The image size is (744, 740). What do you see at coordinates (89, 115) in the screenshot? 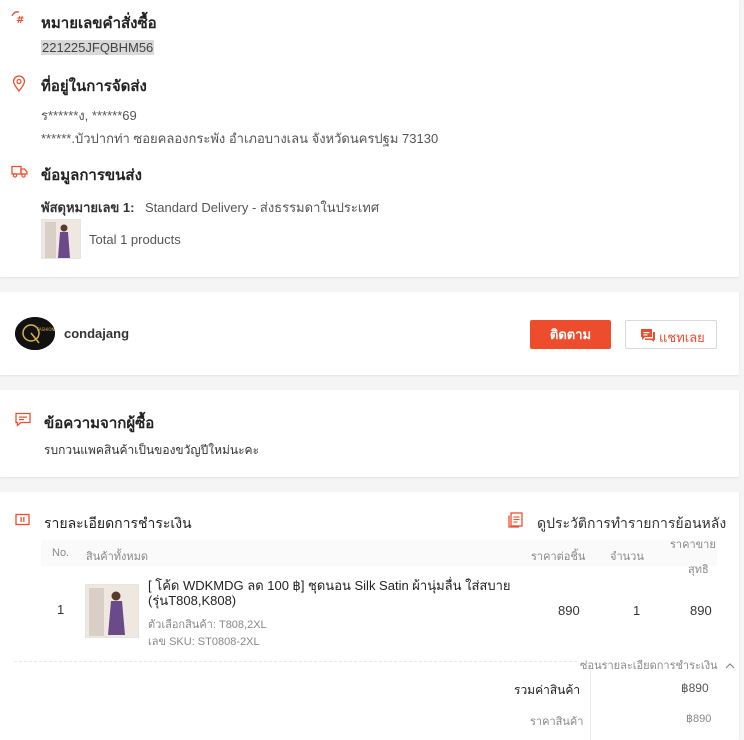
I see `address-name: ร******ง, ******69` at bounding box center [89, 115].